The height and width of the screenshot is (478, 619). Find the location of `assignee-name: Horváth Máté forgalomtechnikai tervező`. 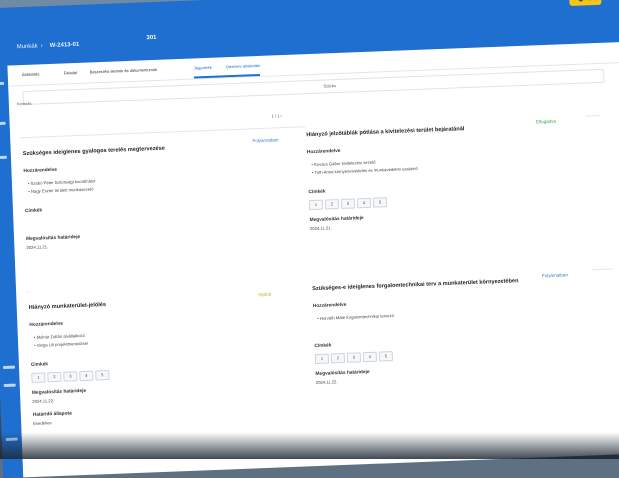

assignee-name: Horváth Máté forgalomtechnikai tervező is located at coordinates (357, 316).